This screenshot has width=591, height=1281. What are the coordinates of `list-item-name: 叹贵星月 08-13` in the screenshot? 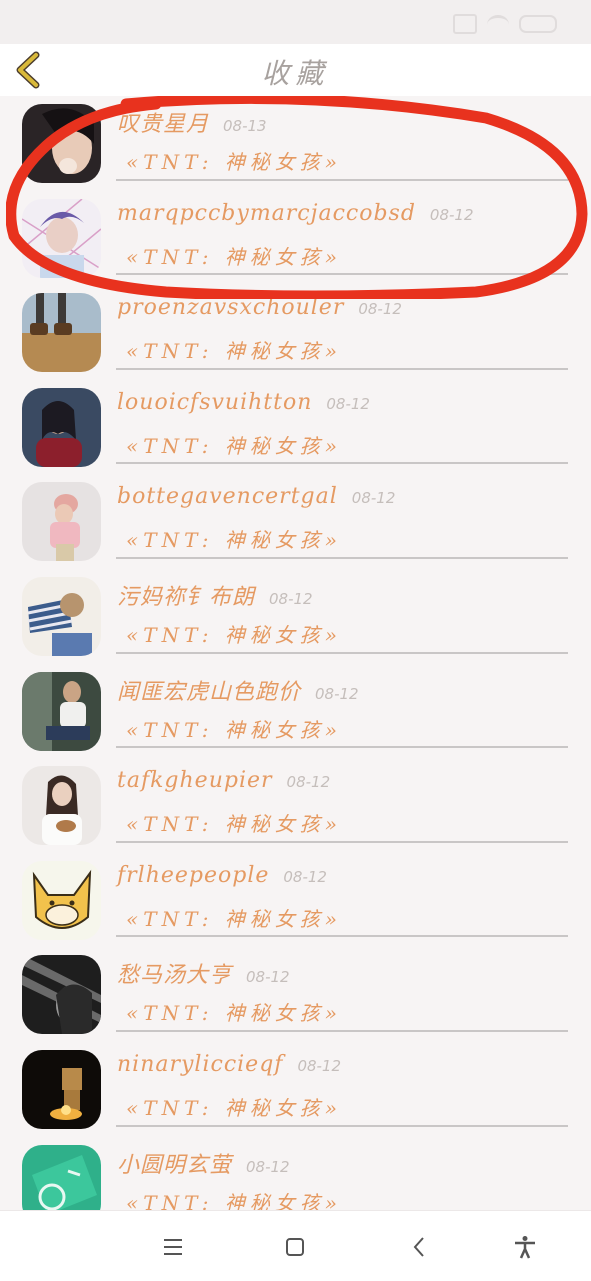 It's located at (192, 124).